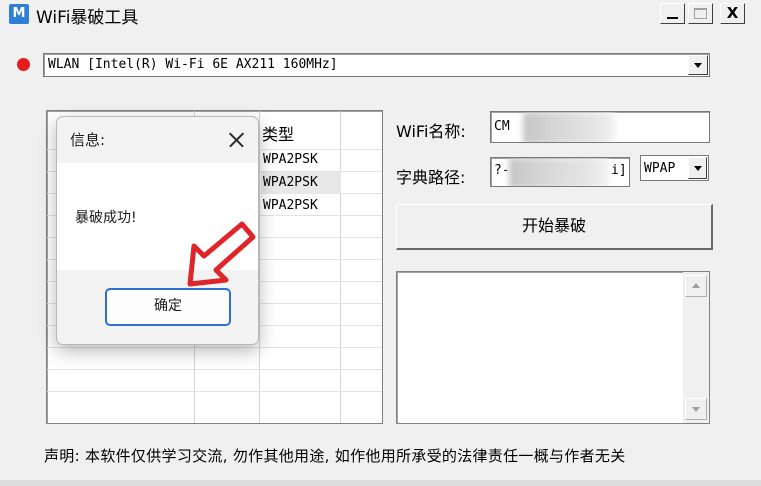 The image size is (761, 486). Describe the element at coordinates (376, 65) in the screenshot. I see `adapter-select: WLAN [Intel(R) Wi-Fi 6E AX211 160MHz]` at that location.